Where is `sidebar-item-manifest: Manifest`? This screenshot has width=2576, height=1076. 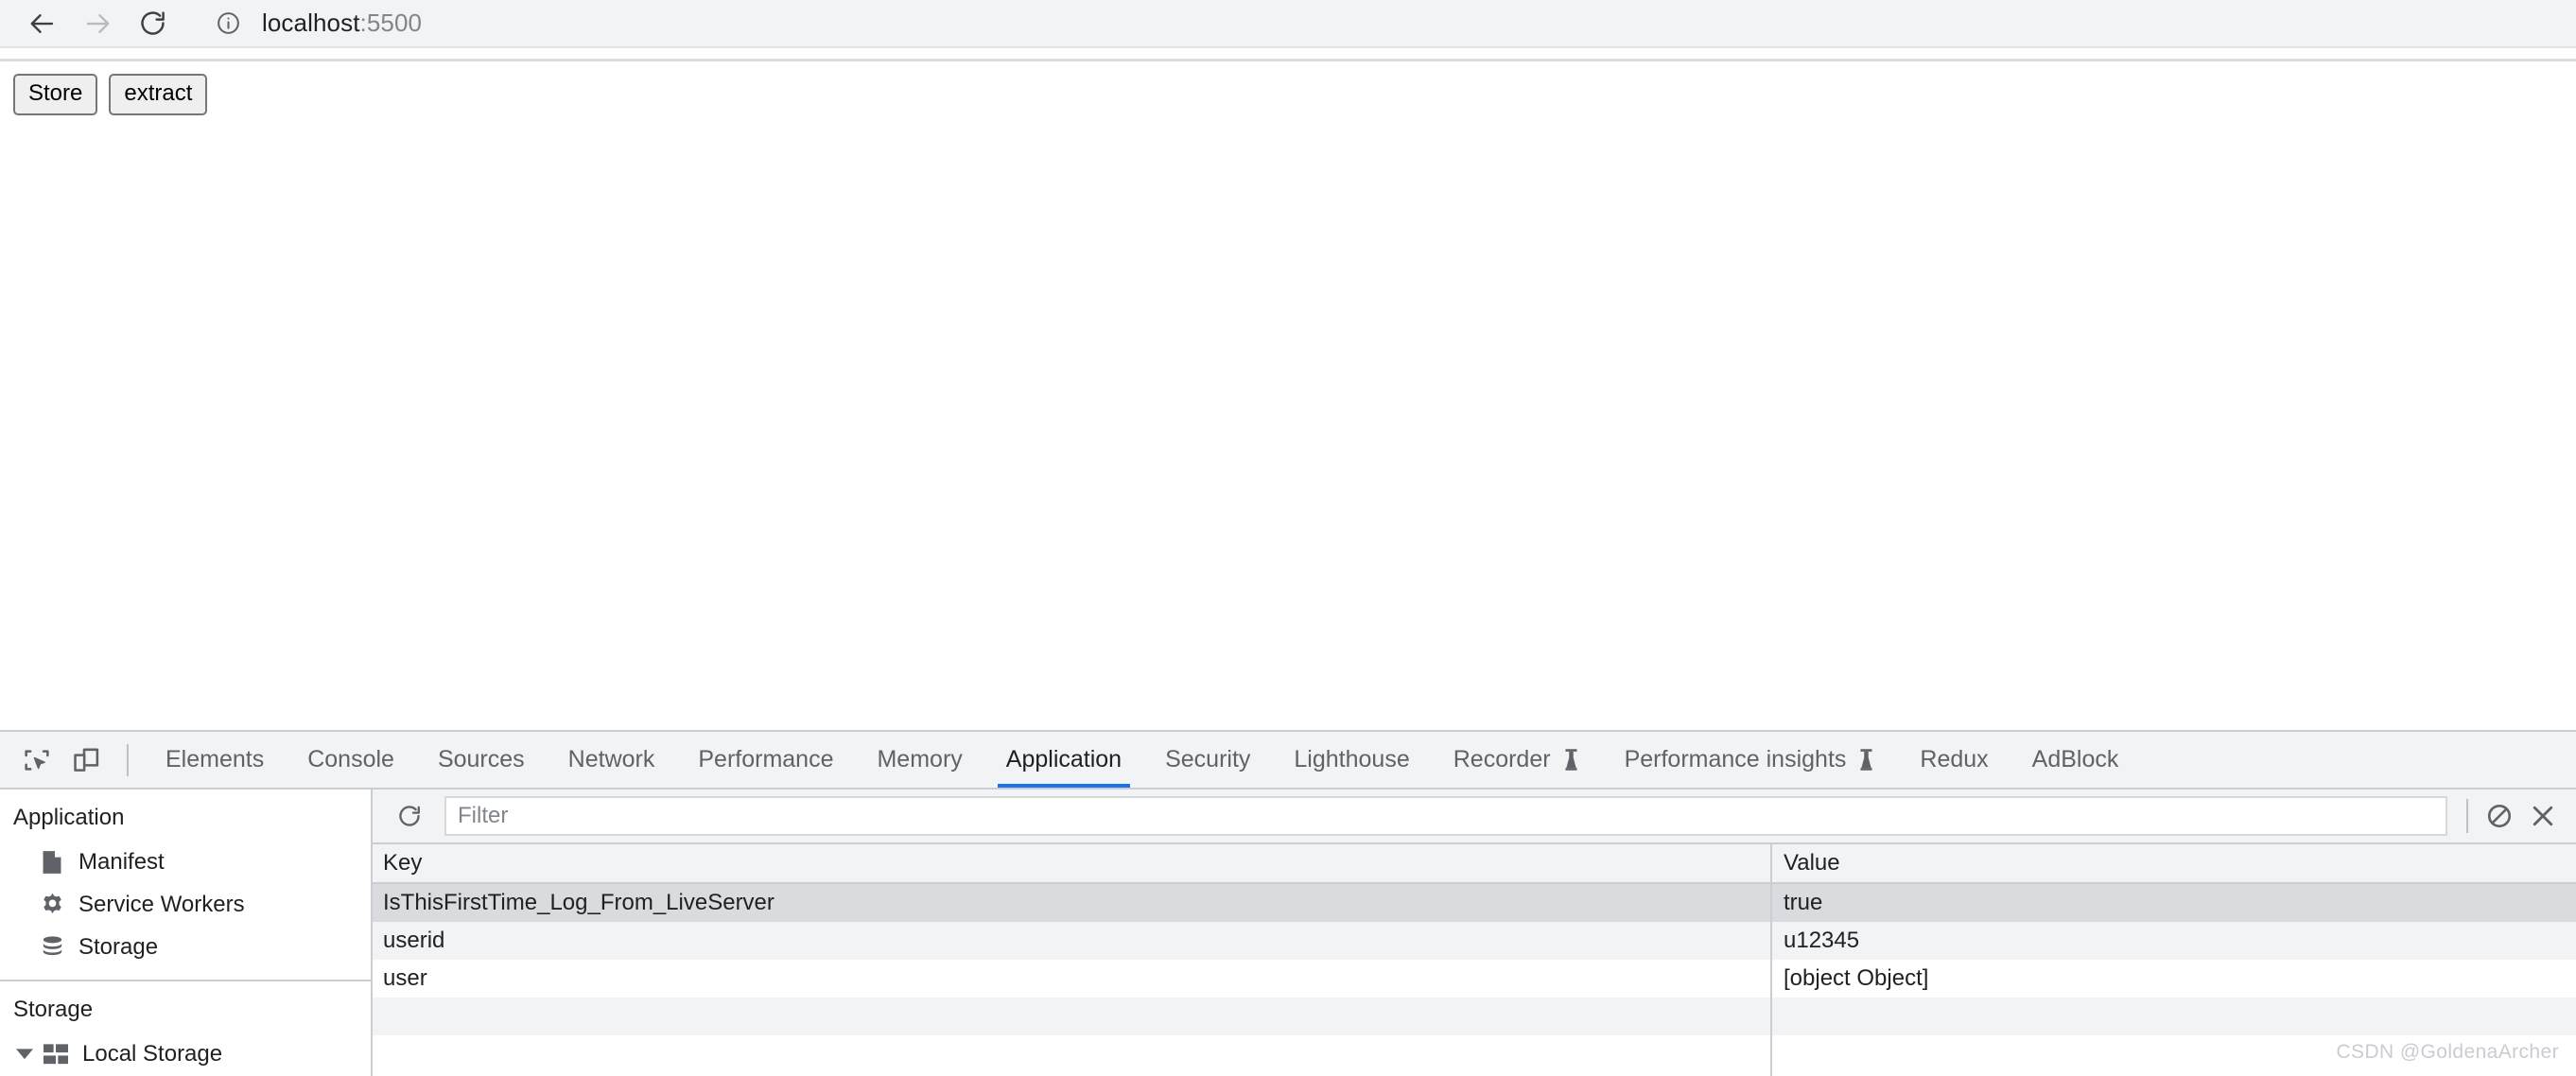 sidebar-item-manifest: Manifest is located at coordinates (185, 862).